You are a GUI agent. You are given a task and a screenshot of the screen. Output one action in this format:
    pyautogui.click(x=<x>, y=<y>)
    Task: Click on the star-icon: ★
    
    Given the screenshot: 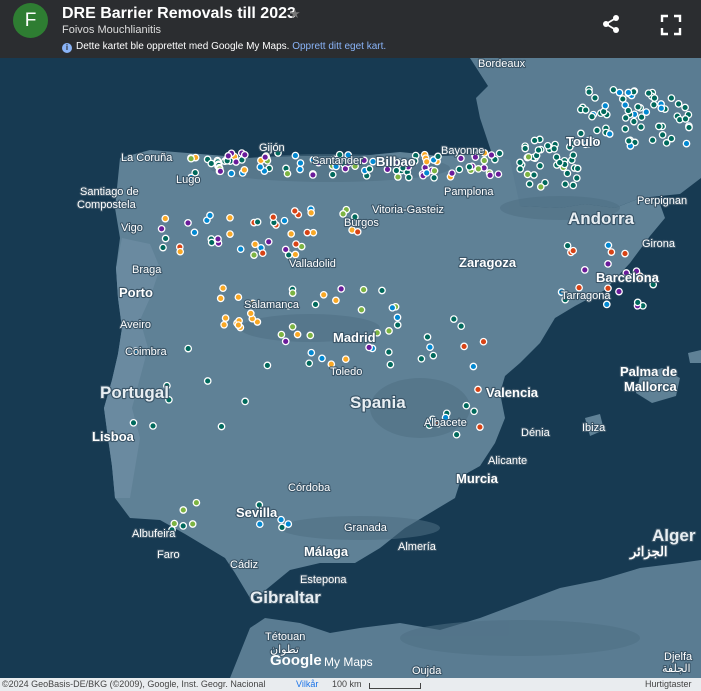 What is the action you would take?
    pyautogui.click(x=295, y=14)
    